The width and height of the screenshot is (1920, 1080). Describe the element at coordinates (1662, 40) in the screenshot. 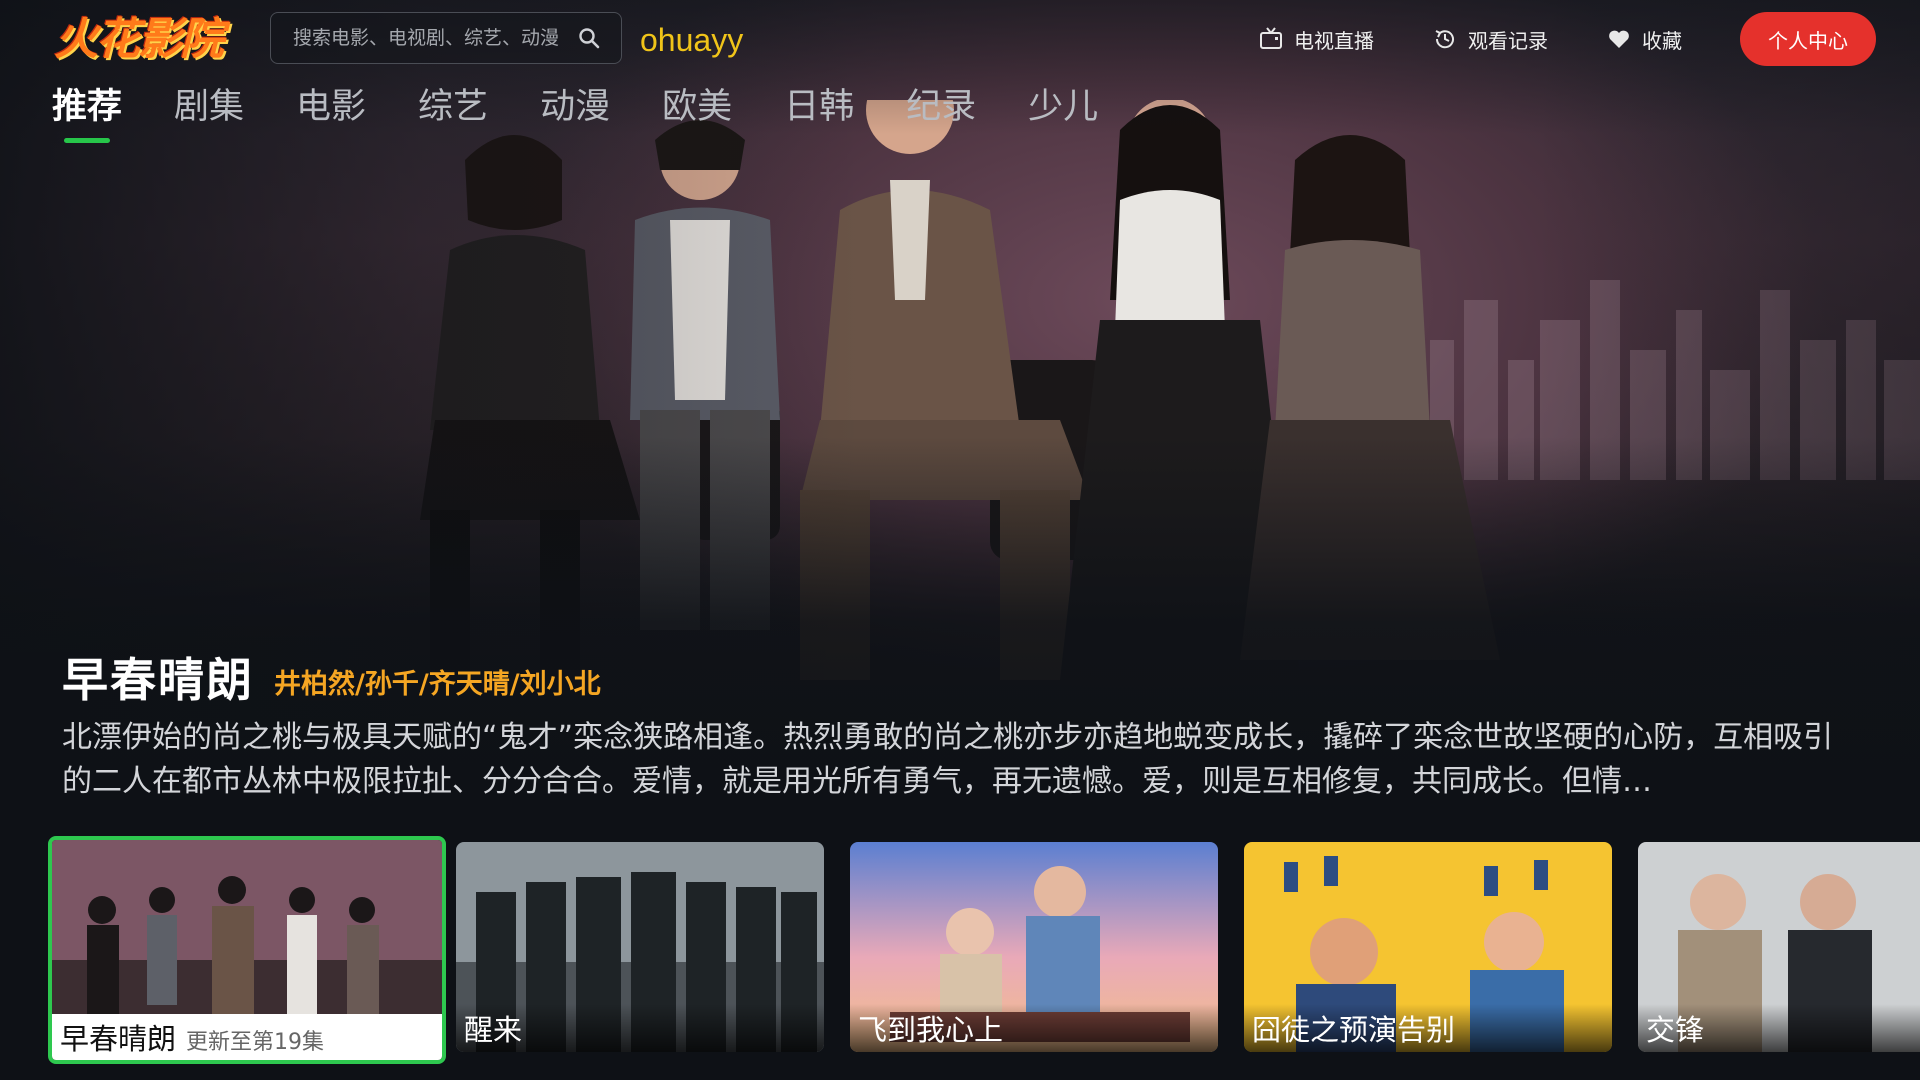

I see `favorites-label: 收藏` at that location.